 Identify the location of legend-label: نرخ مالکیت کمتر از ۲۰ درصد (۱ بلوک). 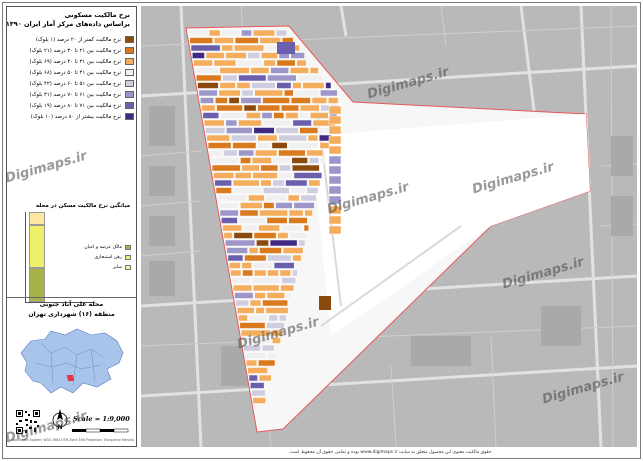
(78, 39).